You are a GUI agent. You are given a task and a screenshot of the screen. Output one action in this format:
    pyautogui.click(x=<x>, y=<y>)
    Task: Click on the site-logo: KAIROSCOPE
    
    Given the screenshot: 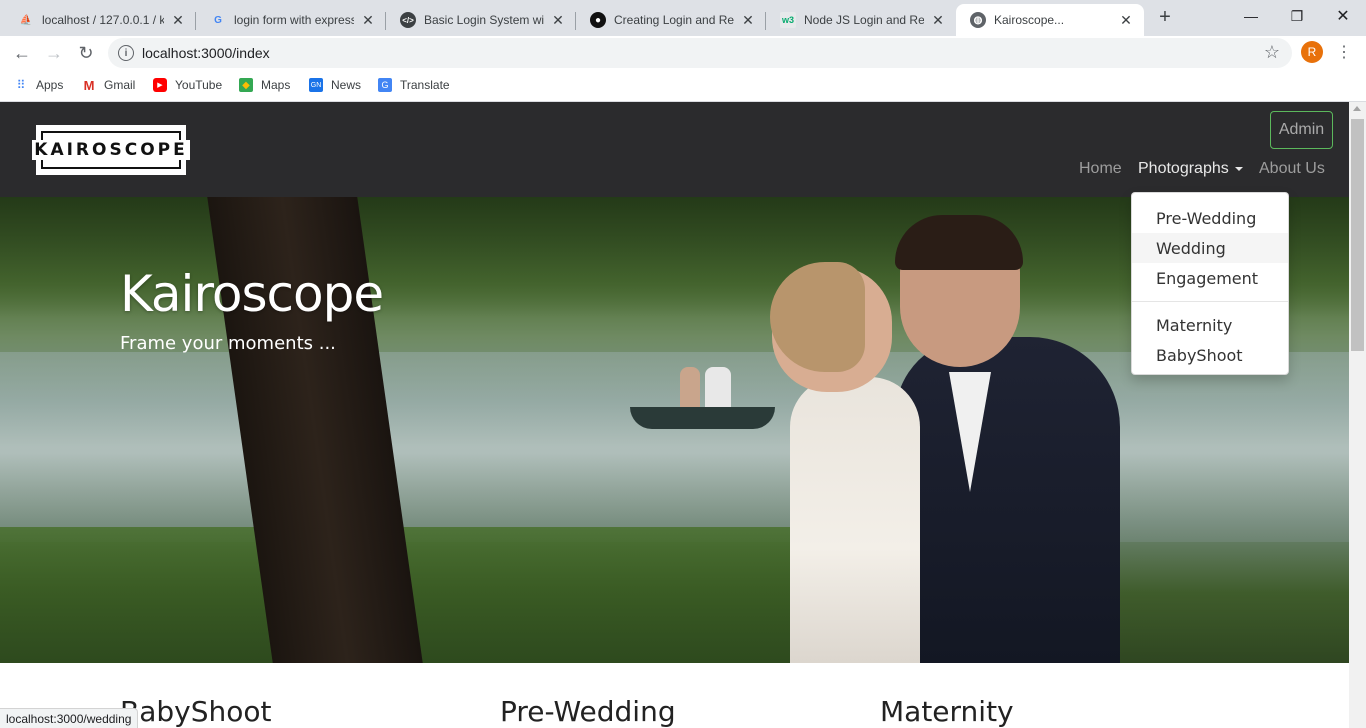 What is the action you would take?
    pyautogui.click(x=111, y=150)
    